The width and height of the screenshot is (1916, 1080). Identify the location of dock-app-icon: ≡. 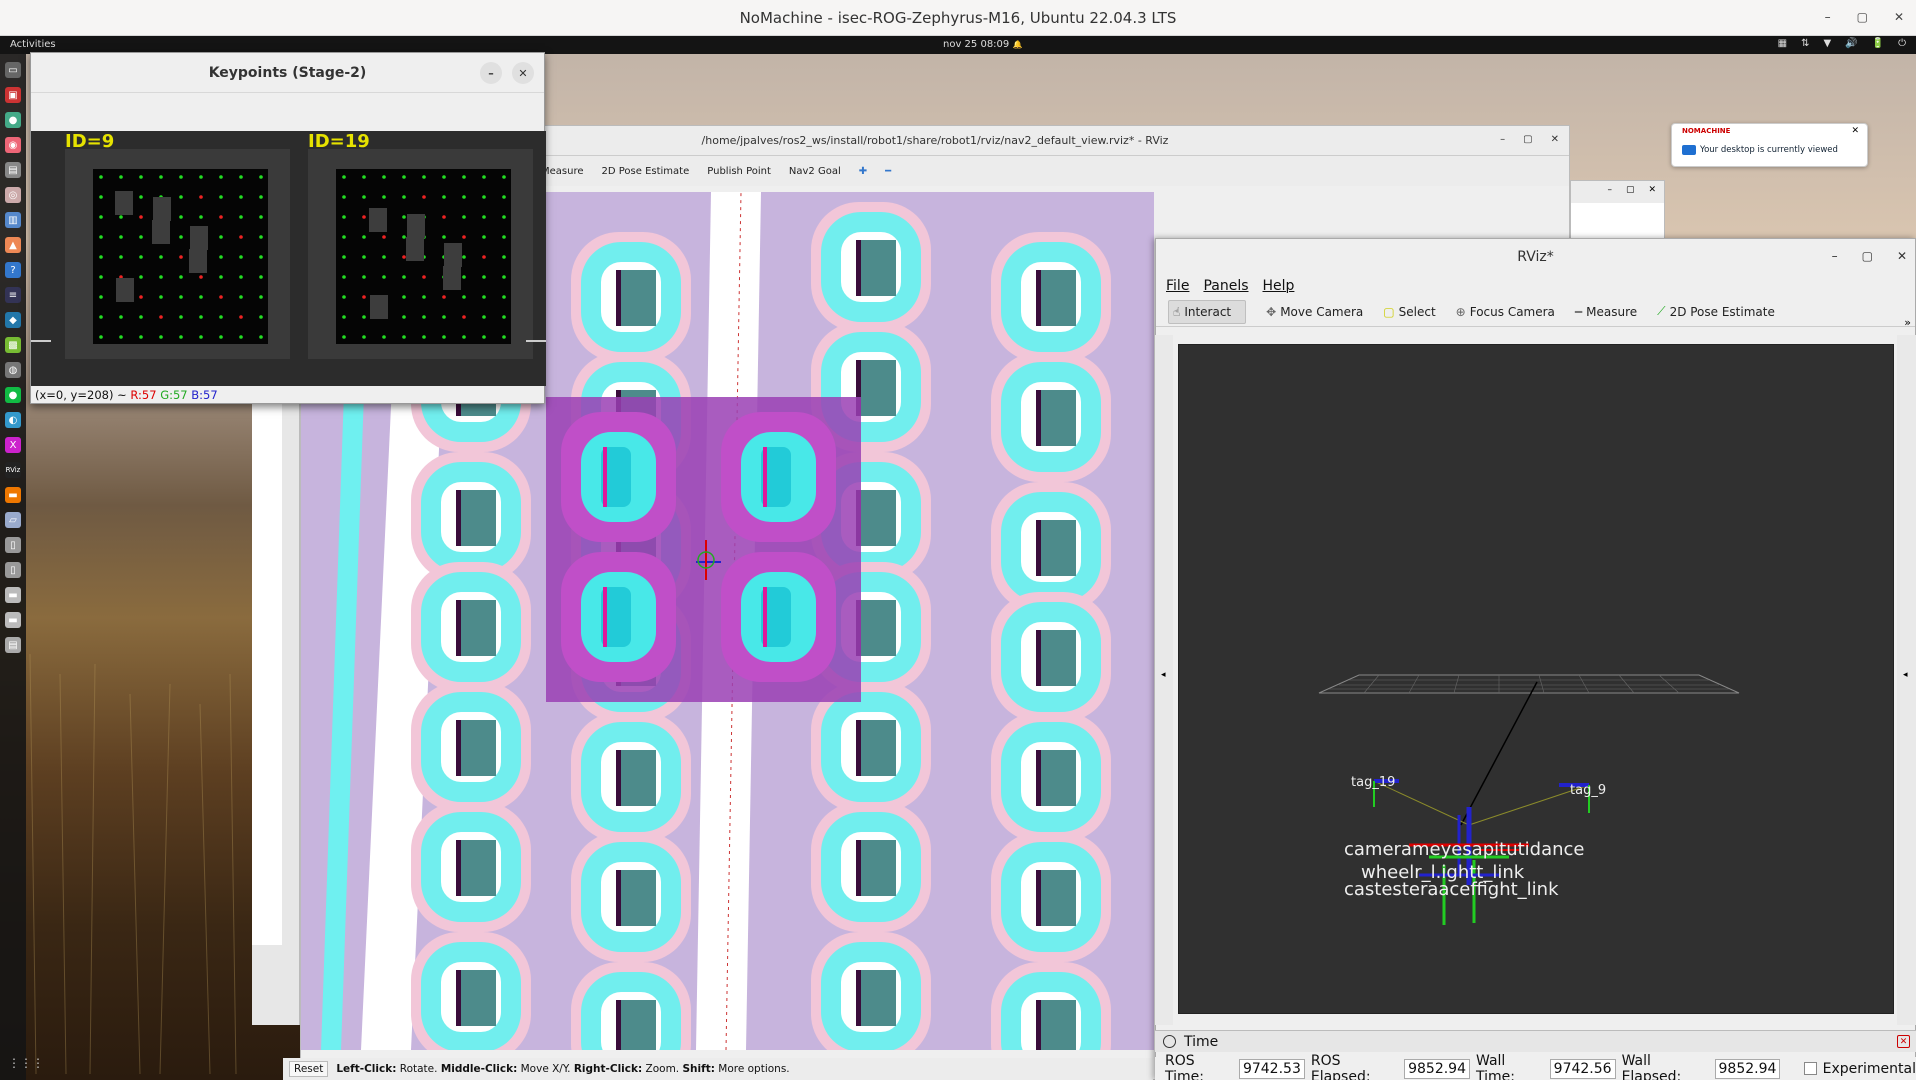
(13, 295).